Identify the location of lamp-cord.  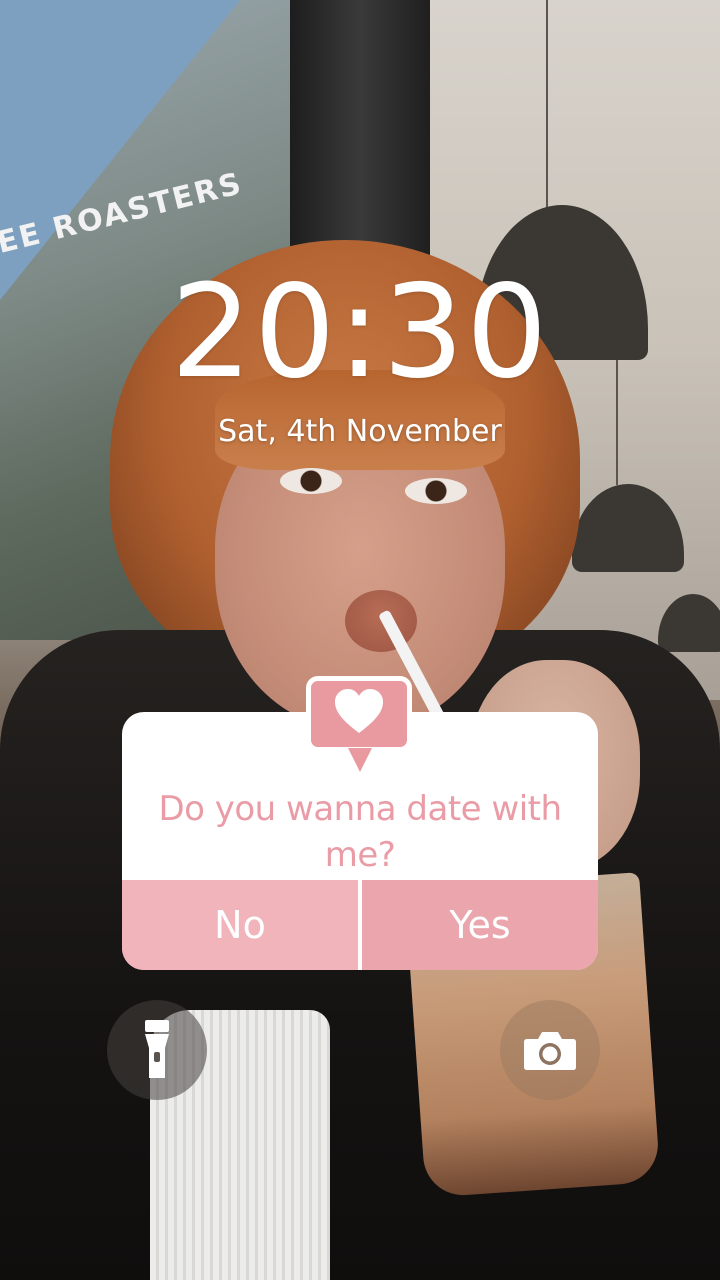
(547, 105).